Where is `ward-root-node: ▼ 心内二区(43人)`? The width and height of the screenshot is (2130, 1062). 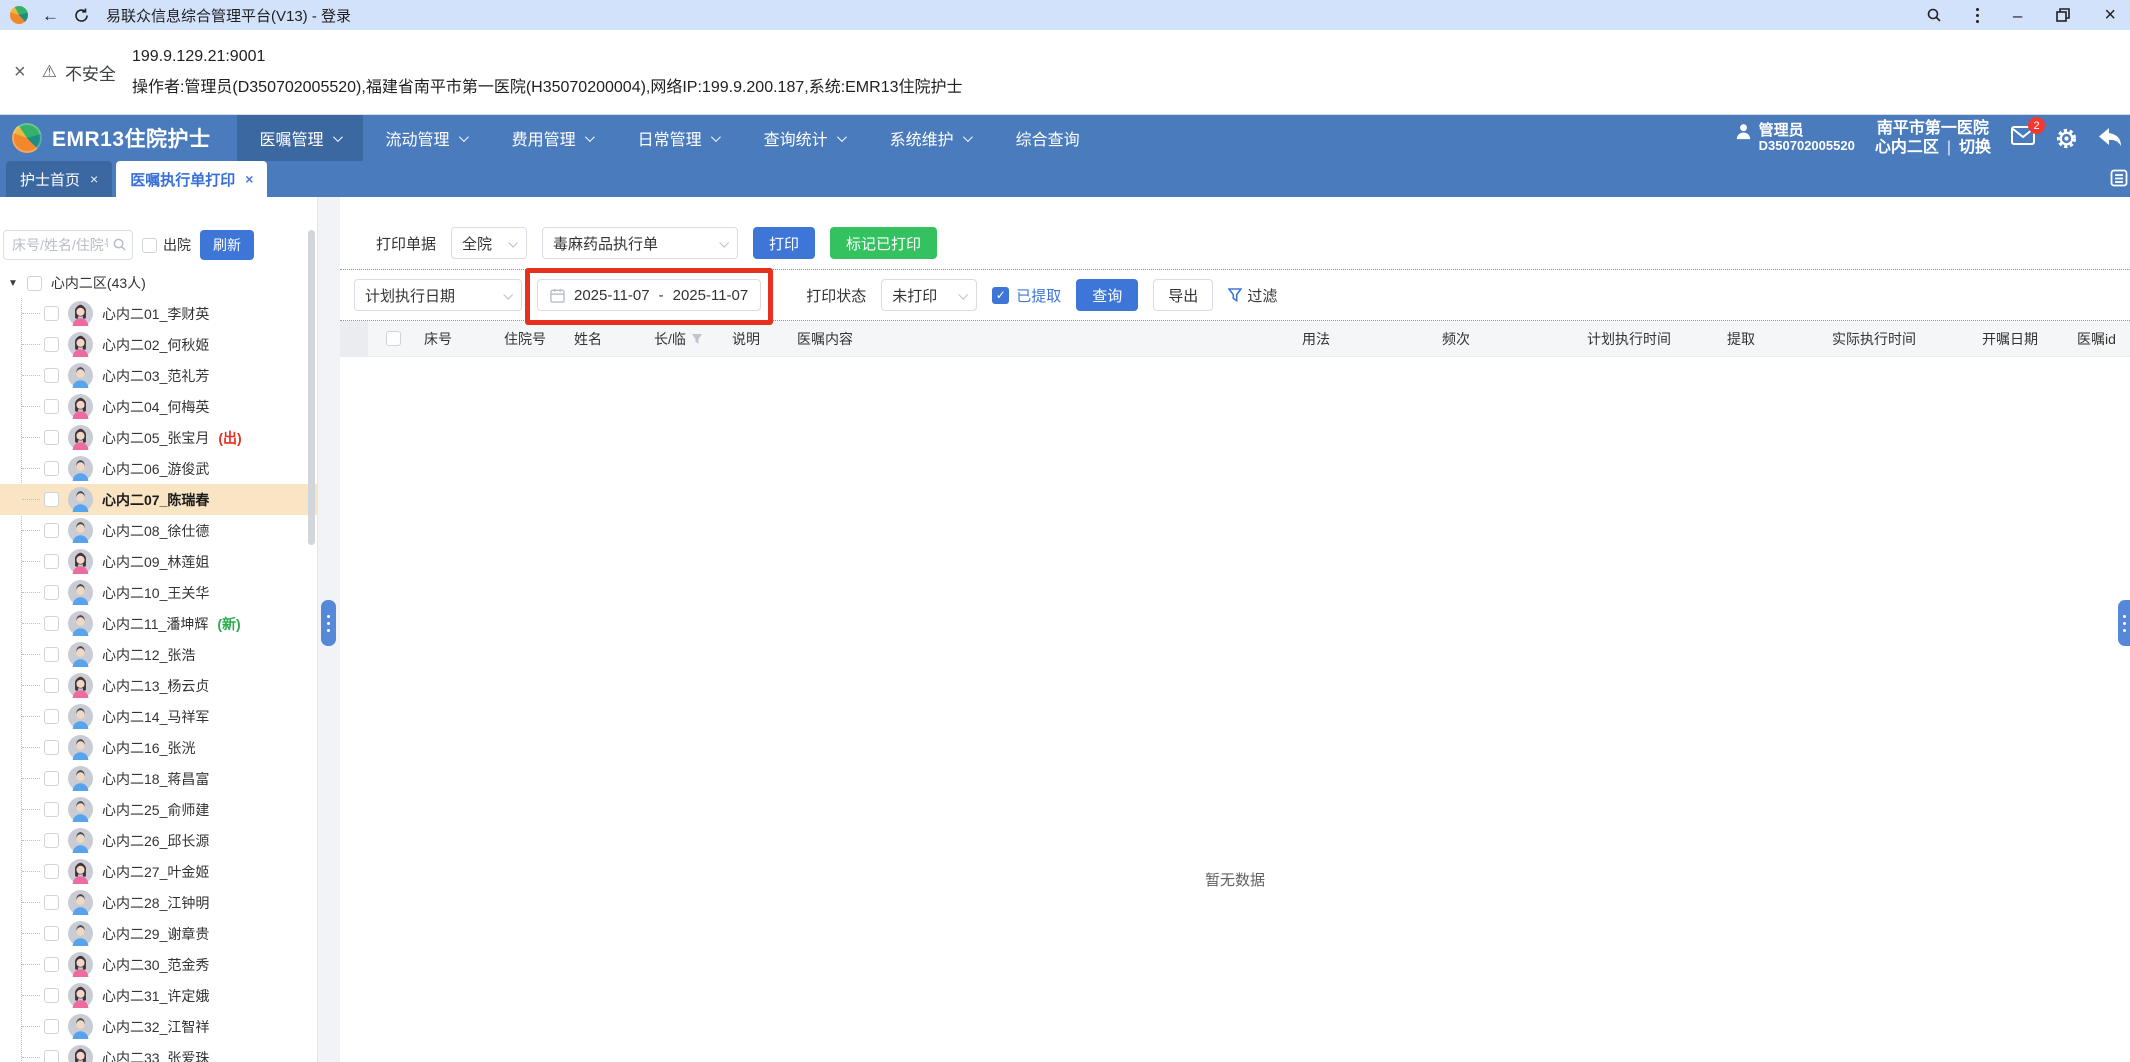
ward-root-node: ▼ 心内二区(43人) is located at coordinates (158, 283).